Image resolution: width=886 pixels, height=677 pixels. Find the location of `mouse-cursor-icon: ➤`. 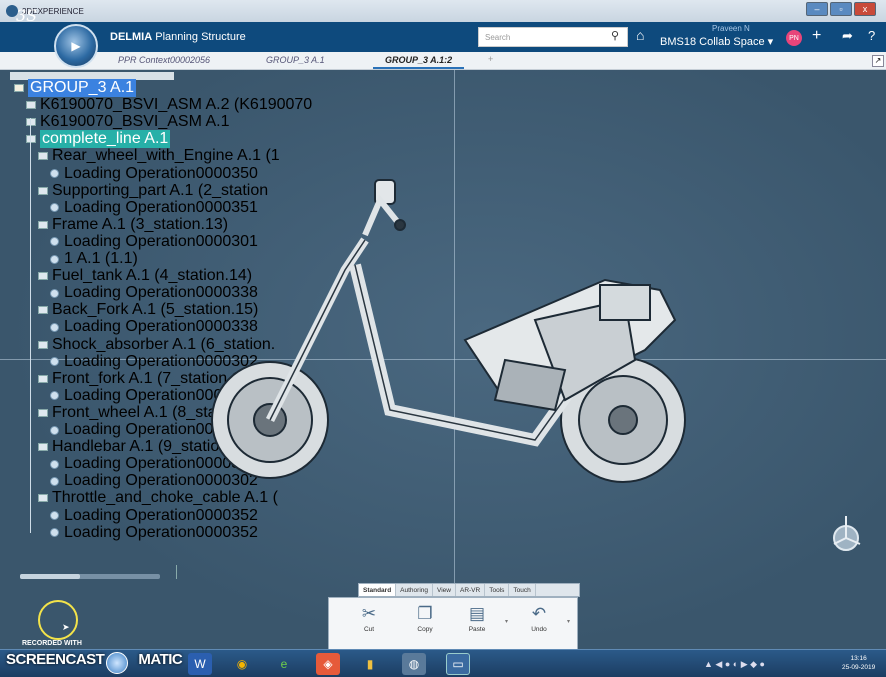

mouse-cursor-icon: ➤ is located at coordinates (66, 627).